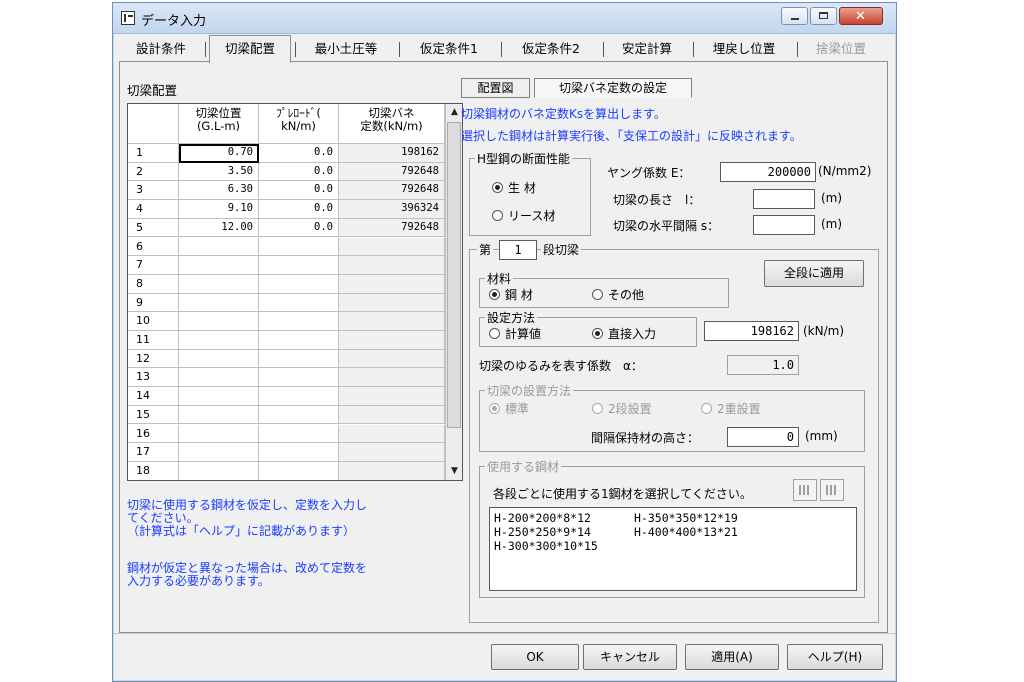 This screenshot has width=1024, height=682. I want to click on steel-list-item: H-350*350*12*19, so click(686, 518).